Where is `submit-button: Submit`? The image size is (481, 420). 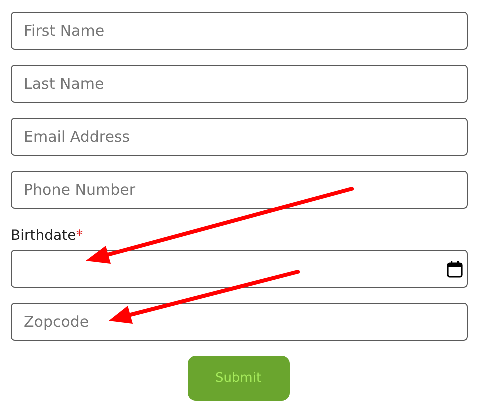
submit-button: Submit is located at coordinates (239, 378).